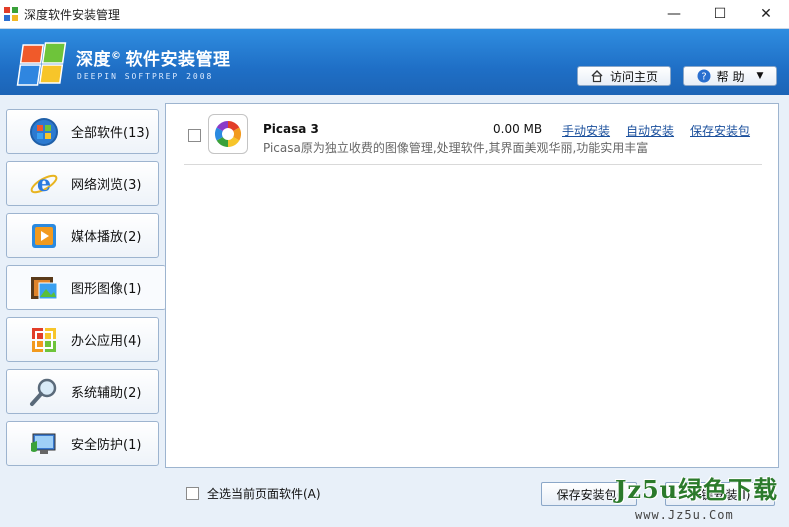 This screenshot has width=789, height=527. I want to click on app-checkbox, so click(194, 135).